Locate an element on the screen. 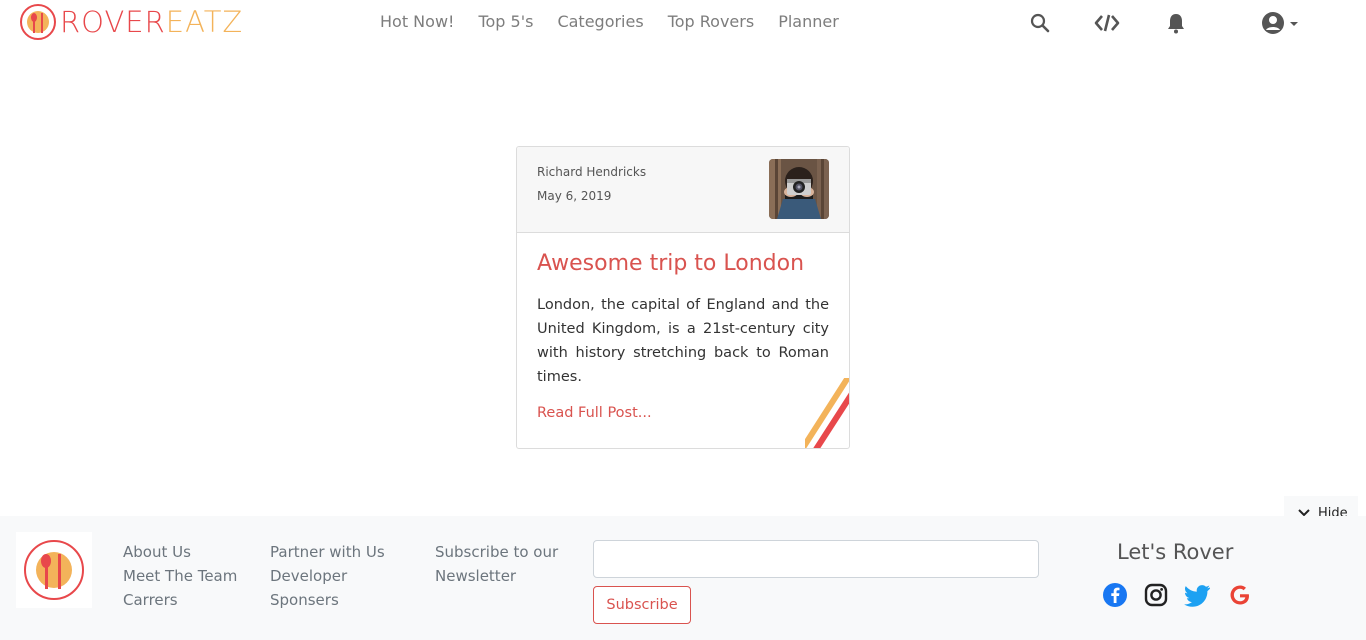 The image size is (1366, 640). newsletter-label-line2: Newsletter is located at coordinates (476, 576).